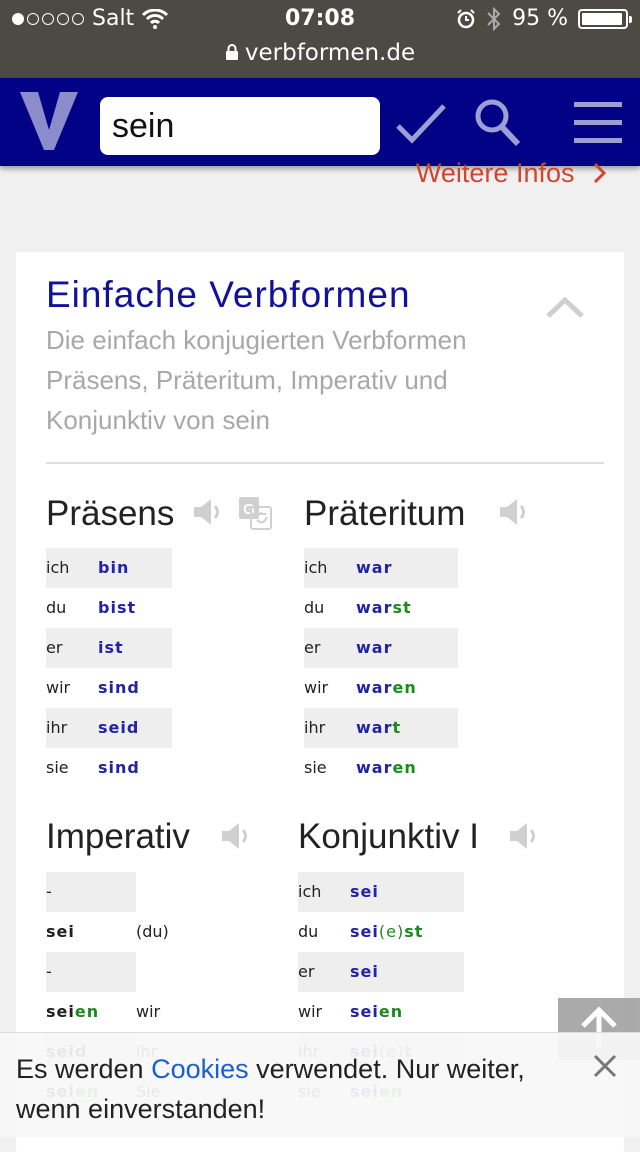 The image size is (640, 1152). What do you see at coordinates (605, 1066) in the screenshot?
I see `close-icon` at bounding box center [605, 1066].